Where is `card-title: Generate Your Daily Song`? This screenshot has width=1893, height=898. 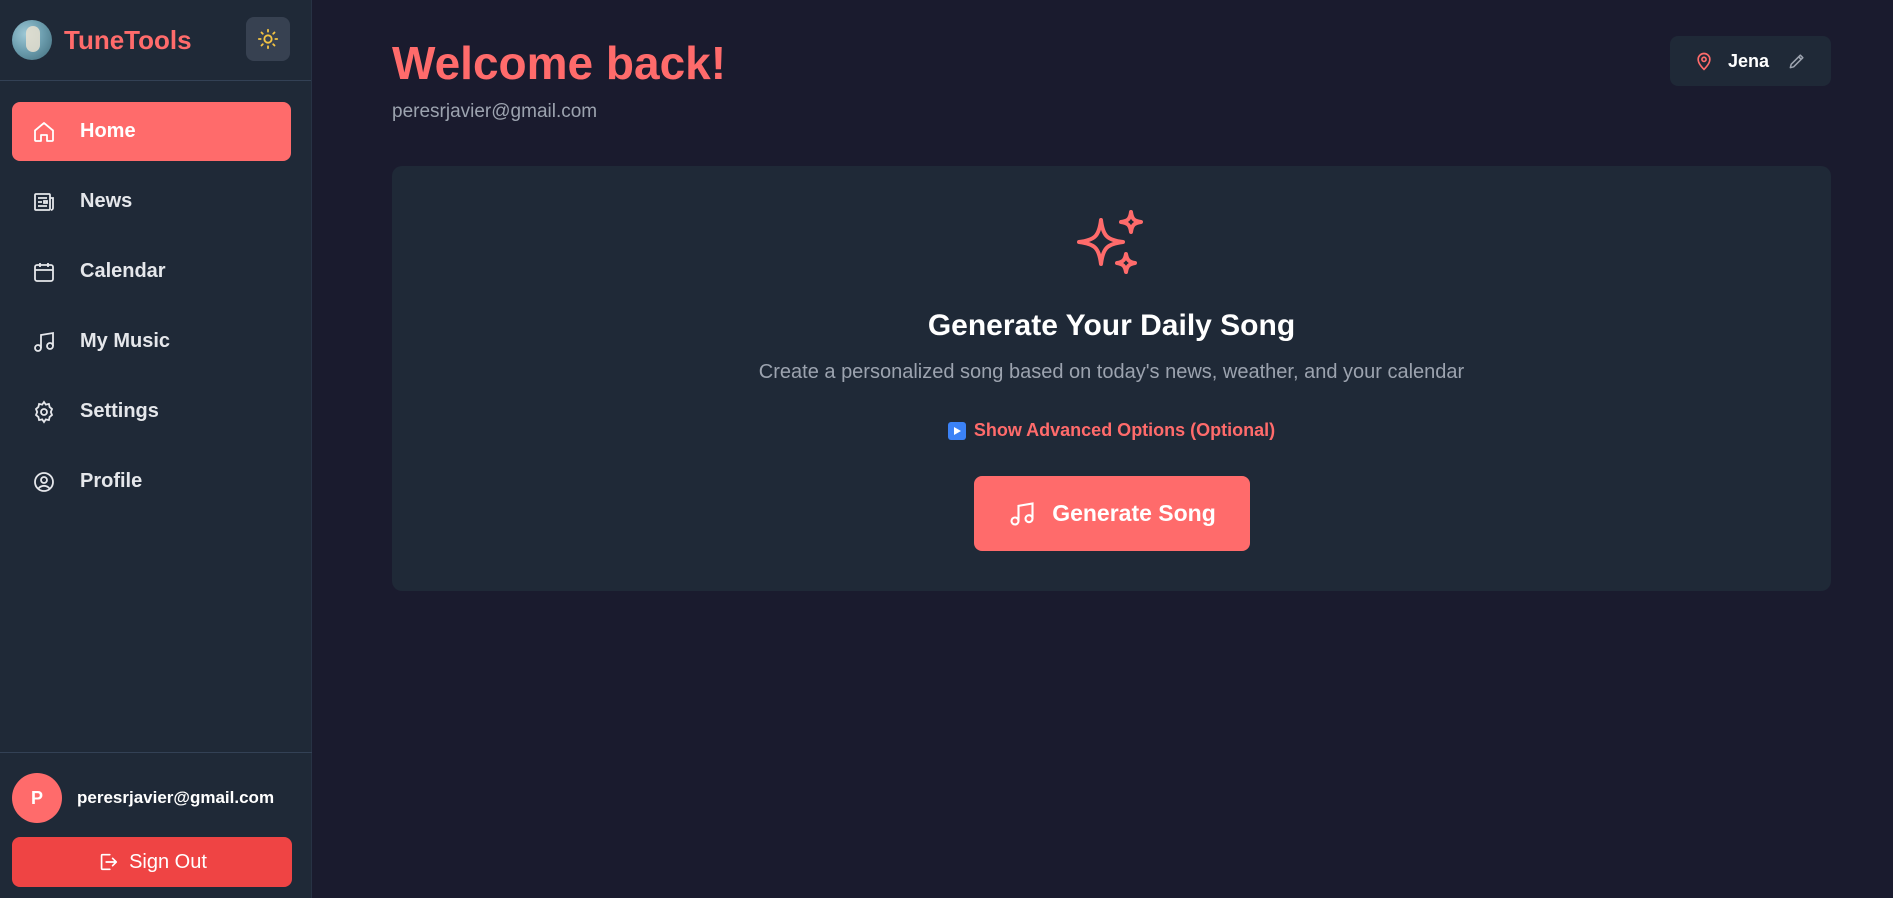 card-title: Generate Your Daily Song is located at coordinates (1111, 325).